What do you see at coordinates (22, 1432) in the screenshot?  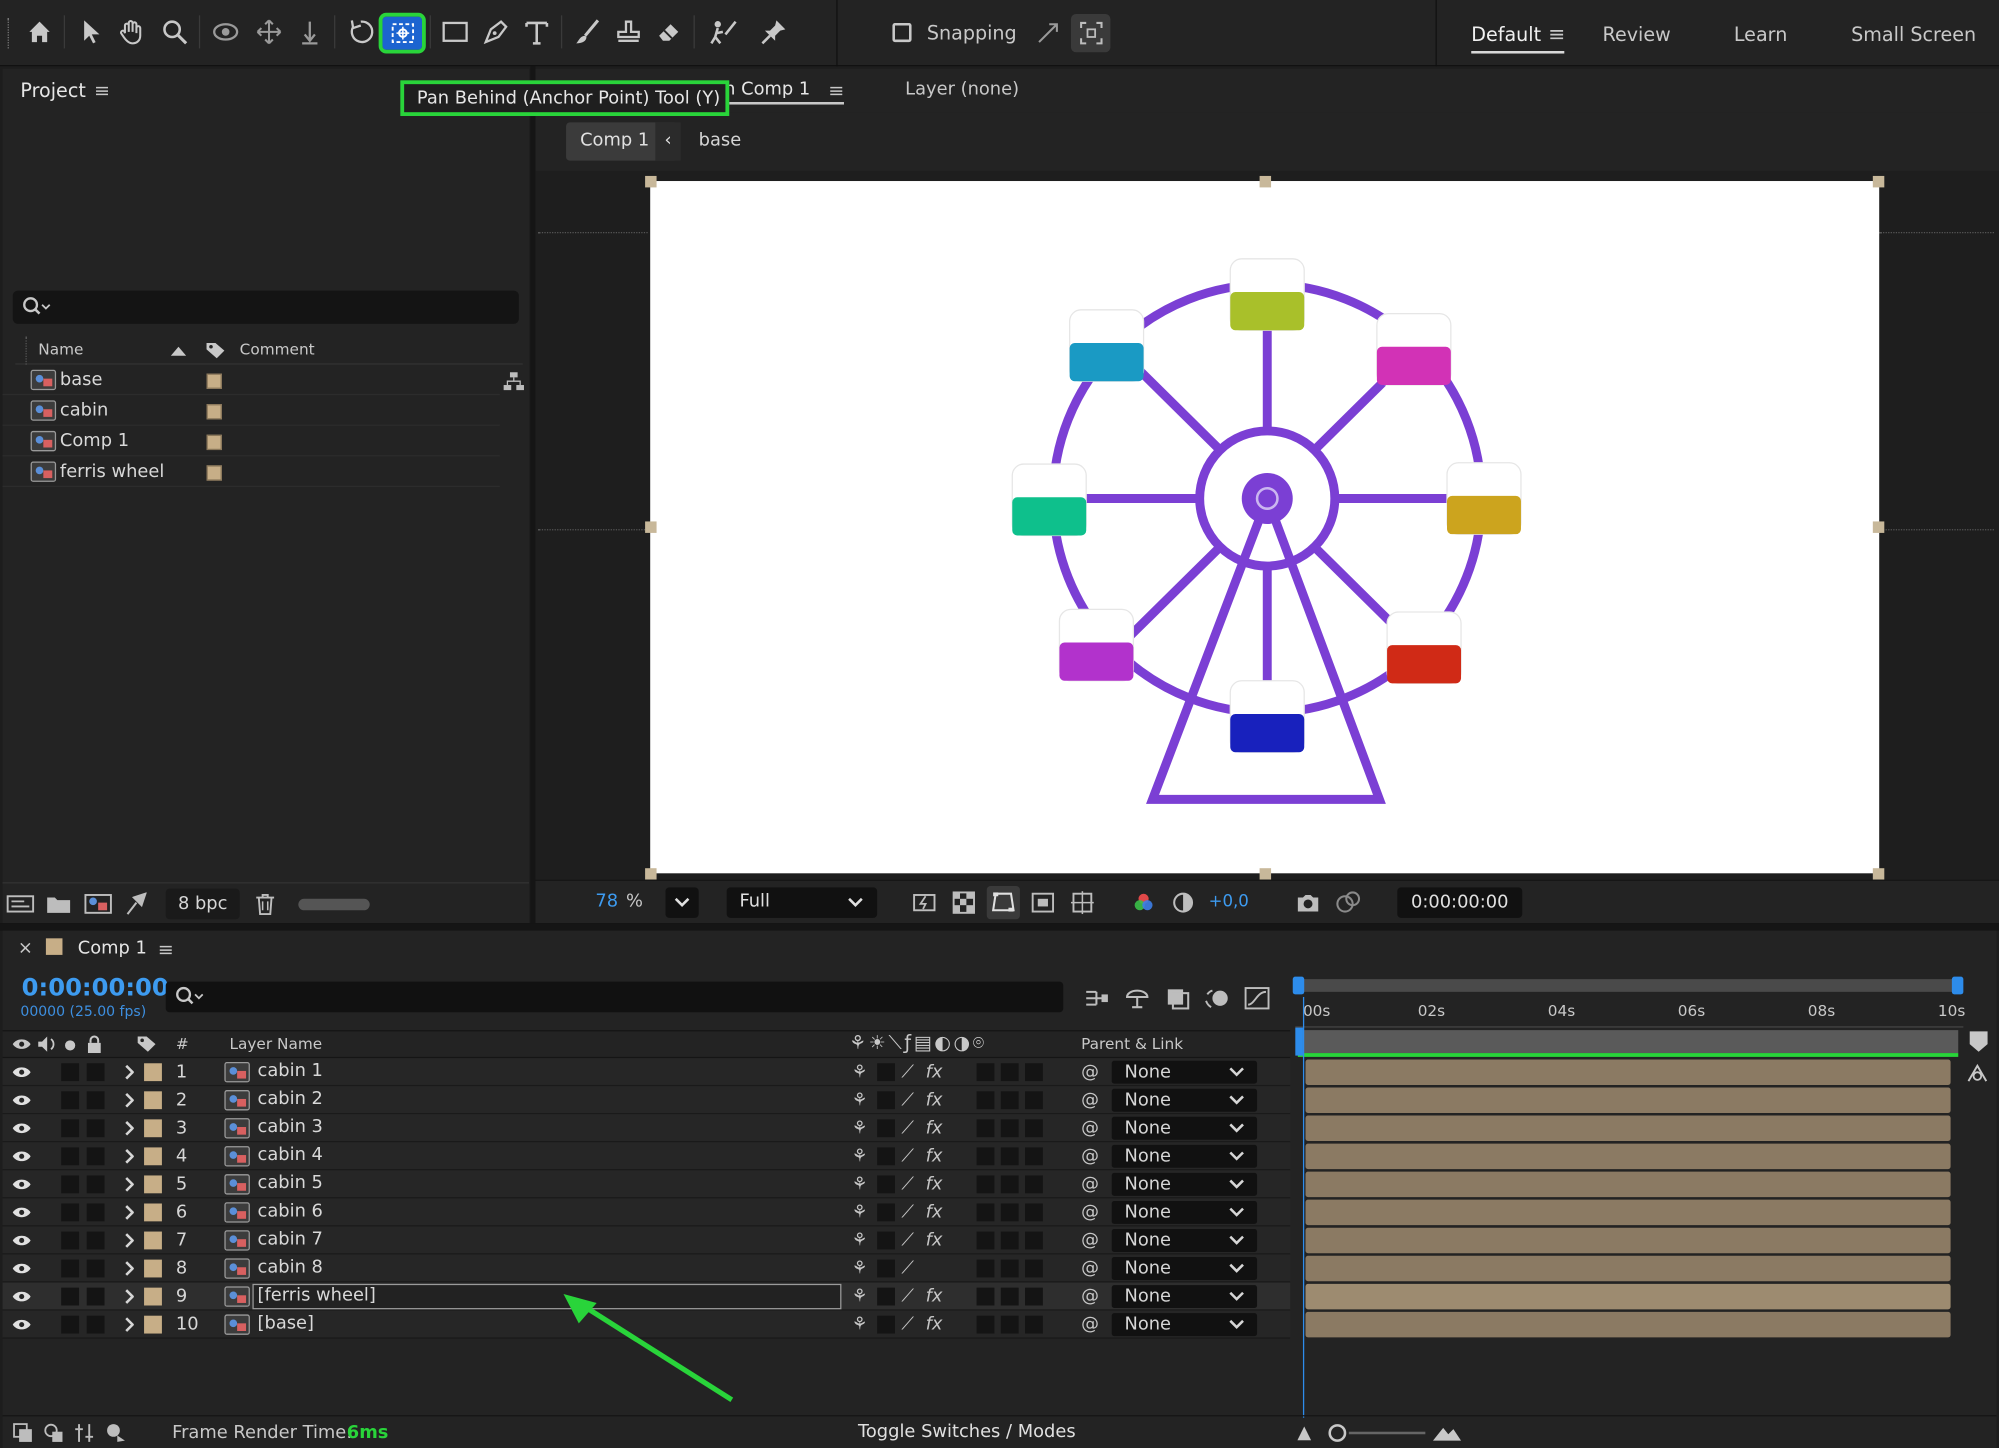 I see `layer-switches-toggle-icon` at bounding box center [22, 1432].